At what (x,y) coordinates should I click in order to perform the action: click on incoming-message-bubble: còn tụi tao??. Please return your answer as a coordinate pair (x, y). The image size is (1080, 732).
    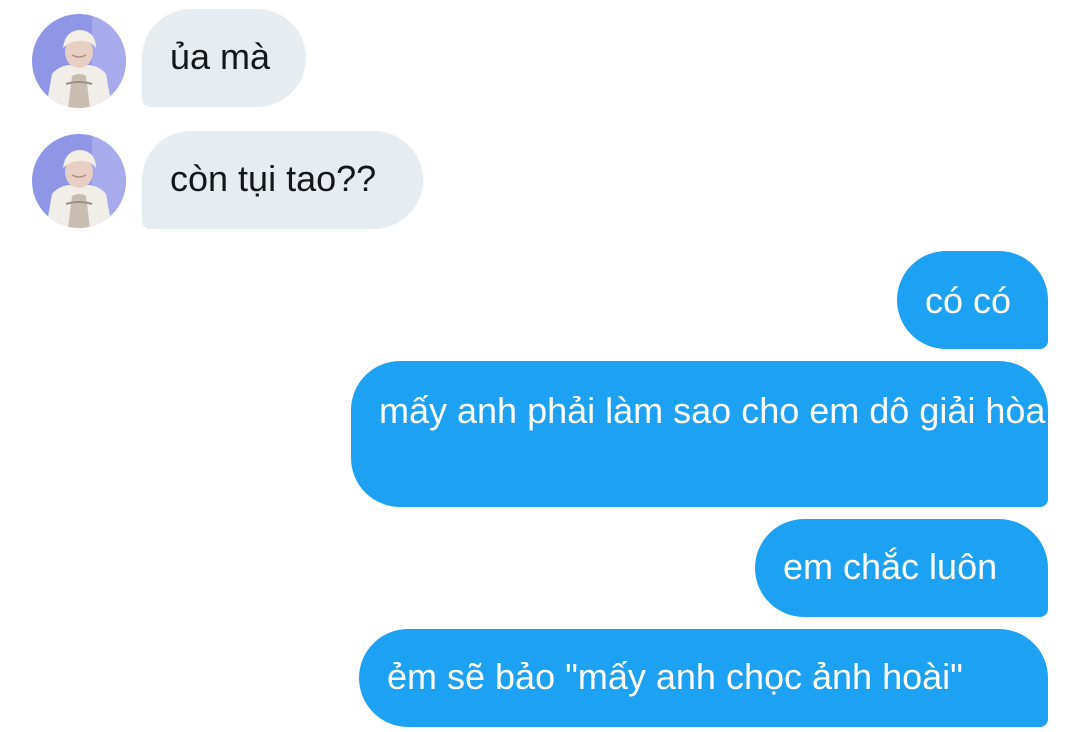
    Looking at the image, I should click on (282, 180).